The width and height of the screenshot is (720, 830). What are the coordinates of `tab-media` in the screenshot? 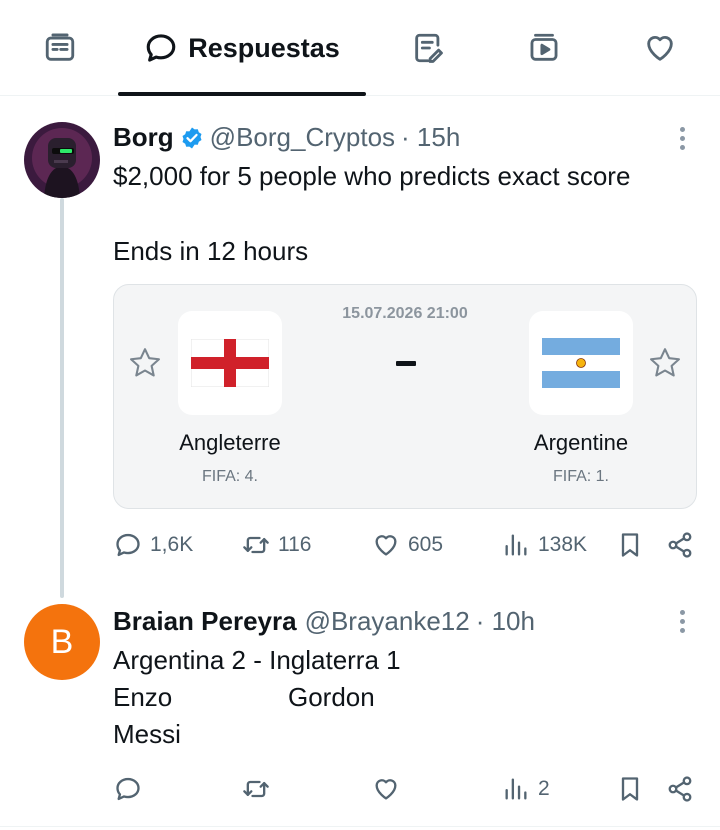 It's located at (544, 48).